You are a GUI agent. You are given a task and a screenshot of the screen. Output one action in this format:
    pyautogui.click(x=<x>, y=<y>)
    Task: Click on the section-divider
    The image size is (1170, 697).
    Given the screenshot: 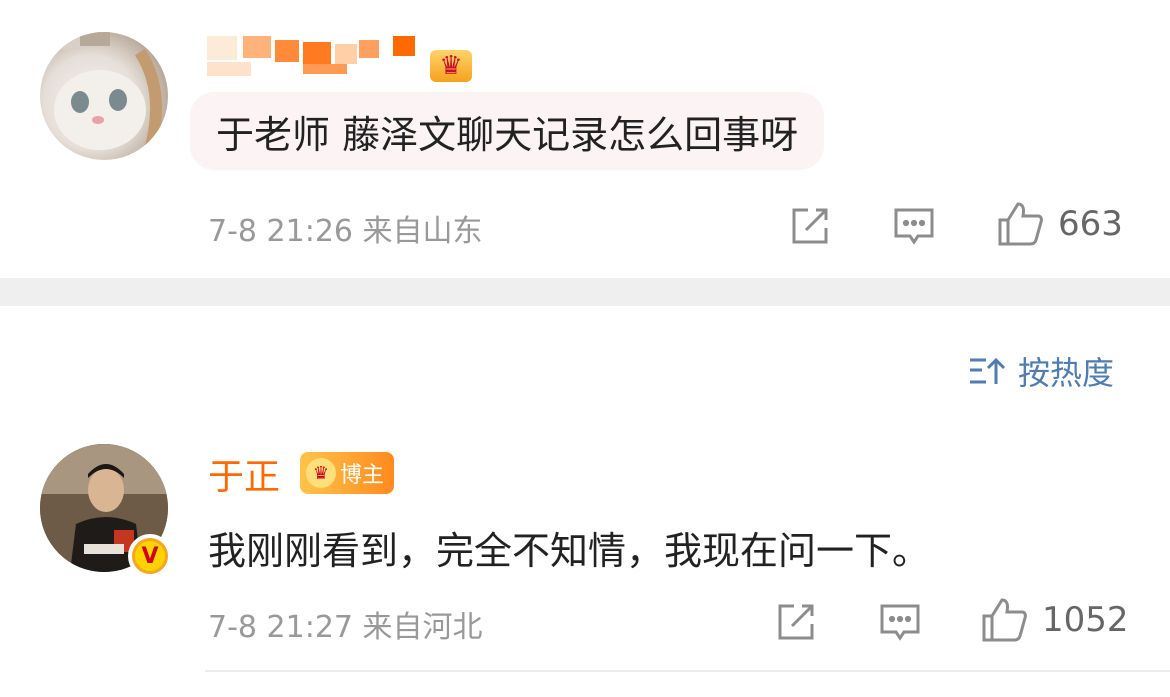 What is the action you would take?
    pyautogui.click(x=585, y=292)
    